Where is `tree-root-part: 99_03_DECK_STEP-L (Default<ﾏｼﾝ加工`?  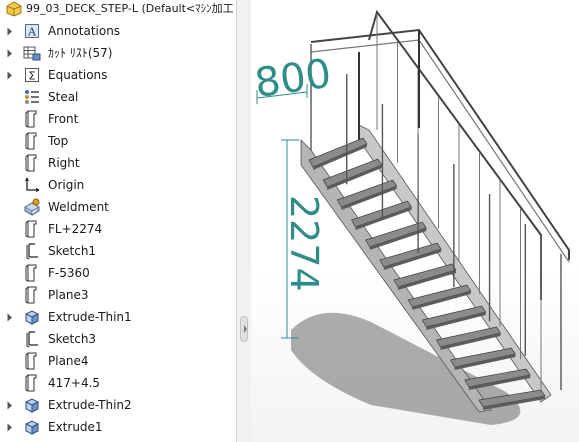 tree-root-part: 99_03_DECK_STEP-L (Default<ﾏｼﾝ加工 is located at coordinates (118, 9).